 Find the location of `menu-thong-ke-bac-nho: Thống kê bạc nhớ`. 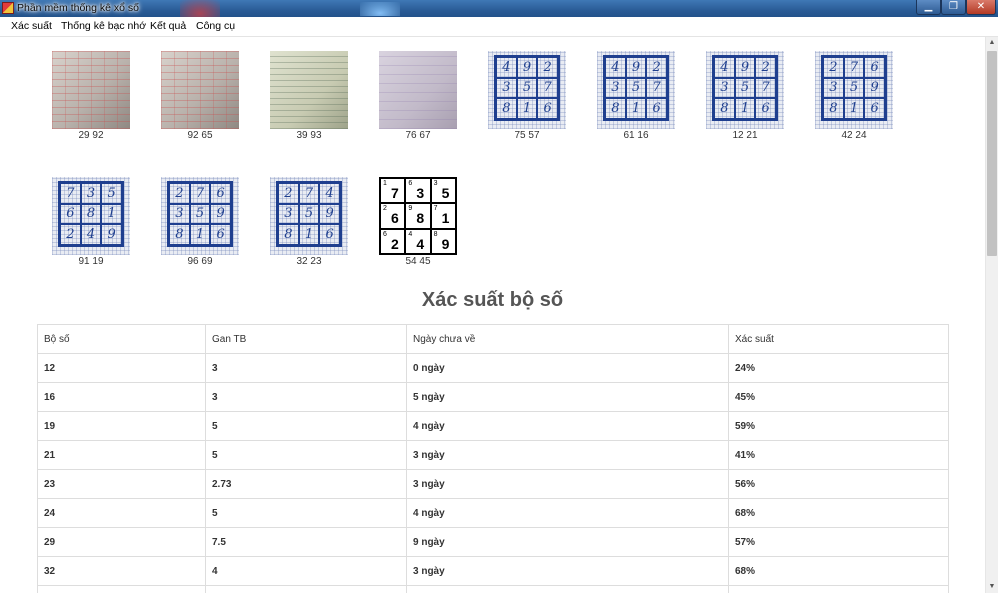

menu-thong-ke-bac-nho: Thống kê bạc nhớ is located at coordinates (103, 26).